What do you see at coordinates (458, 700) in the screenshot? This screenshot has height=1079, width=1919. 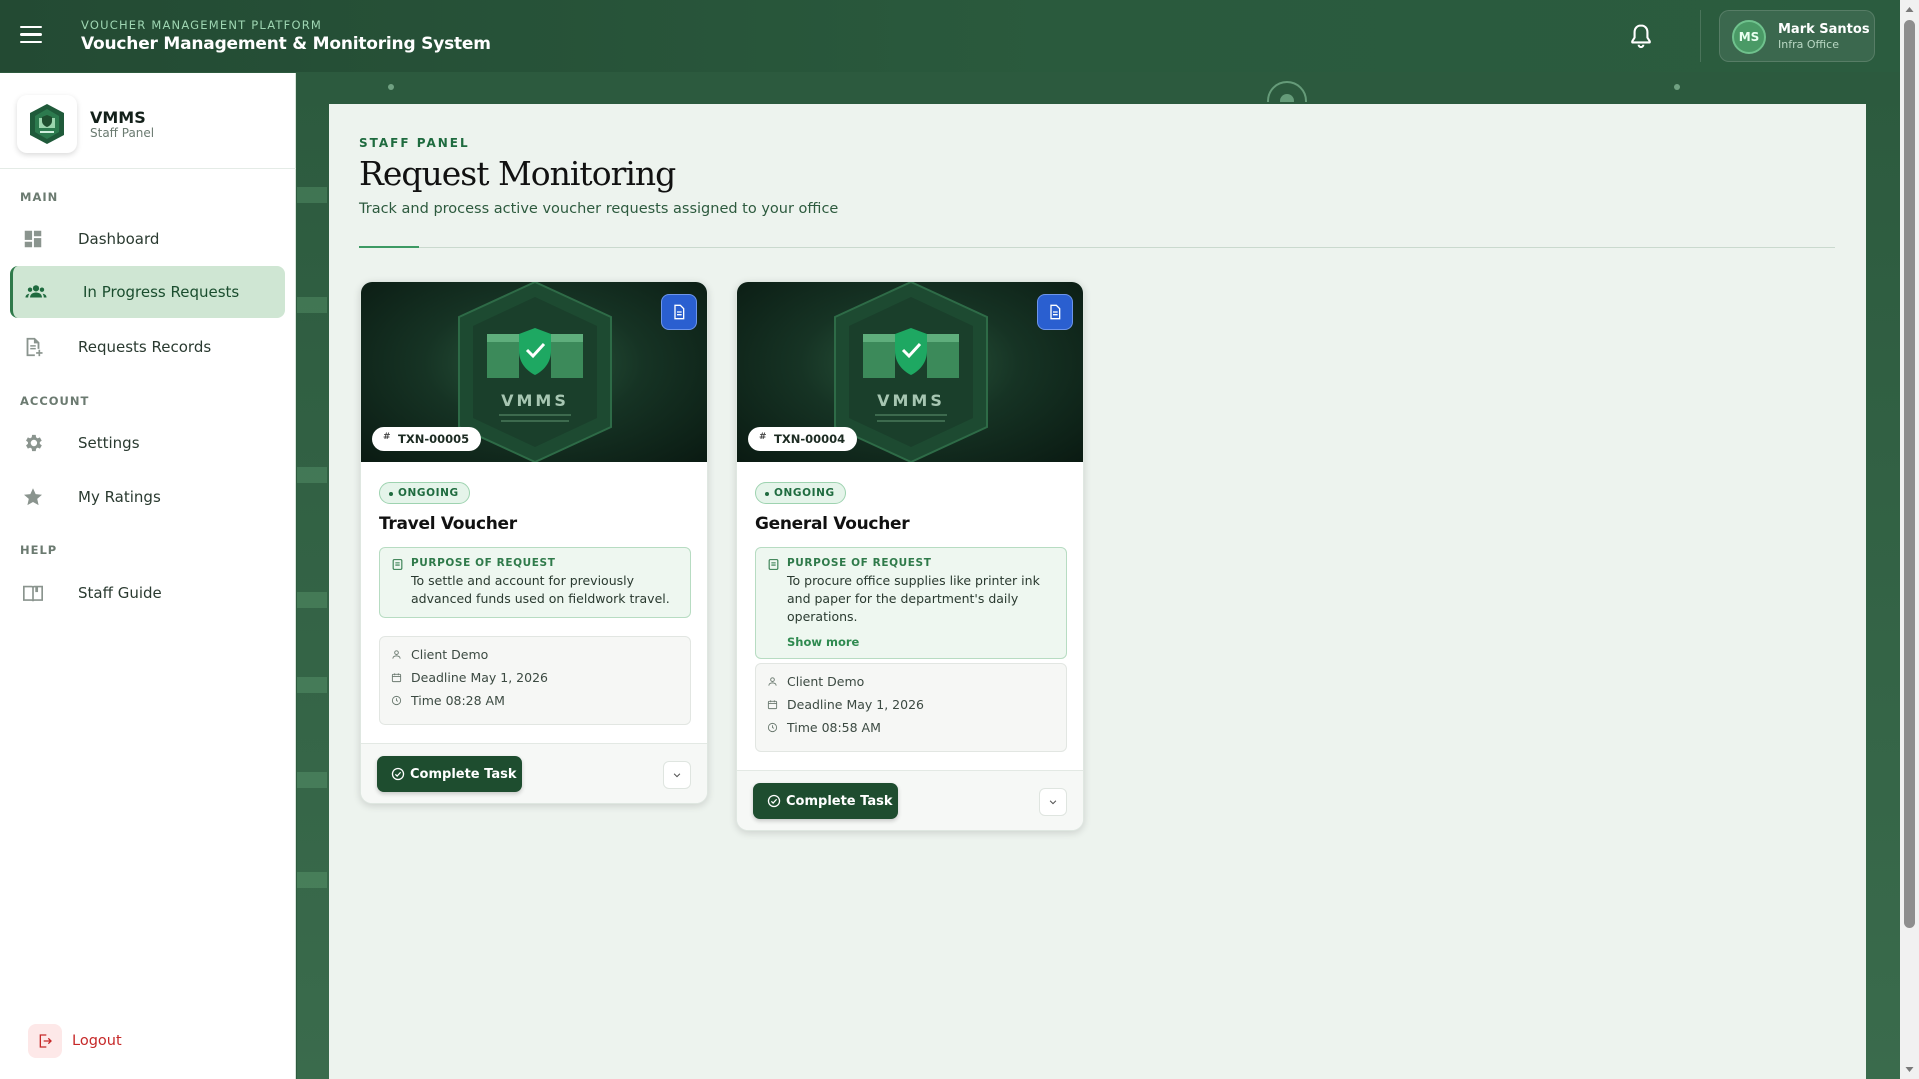 I see `time-text: Time 08:28 AM` at bounding box center [458, 700].